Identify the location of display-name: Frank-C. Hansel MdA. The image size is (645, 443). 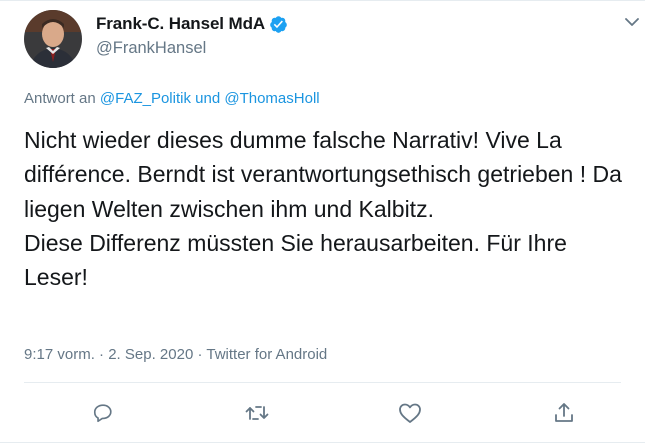
(180, 24).